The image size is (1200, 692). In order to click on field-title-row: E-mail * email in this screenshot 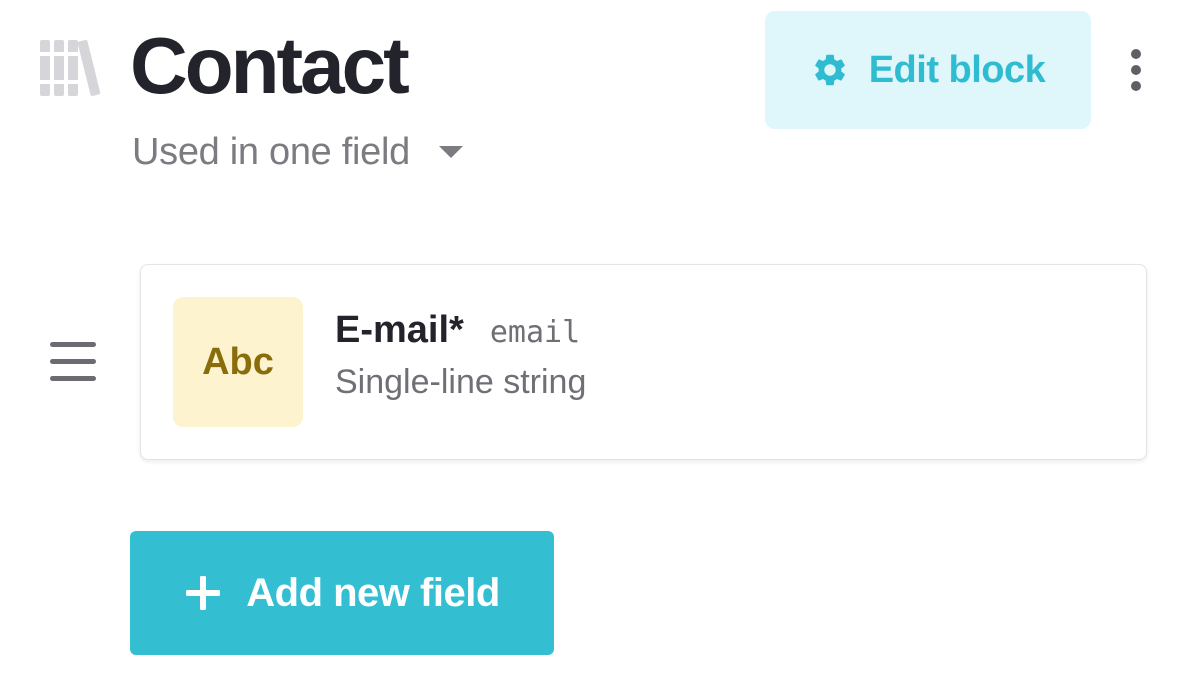, I will do `click(457, 330)`.